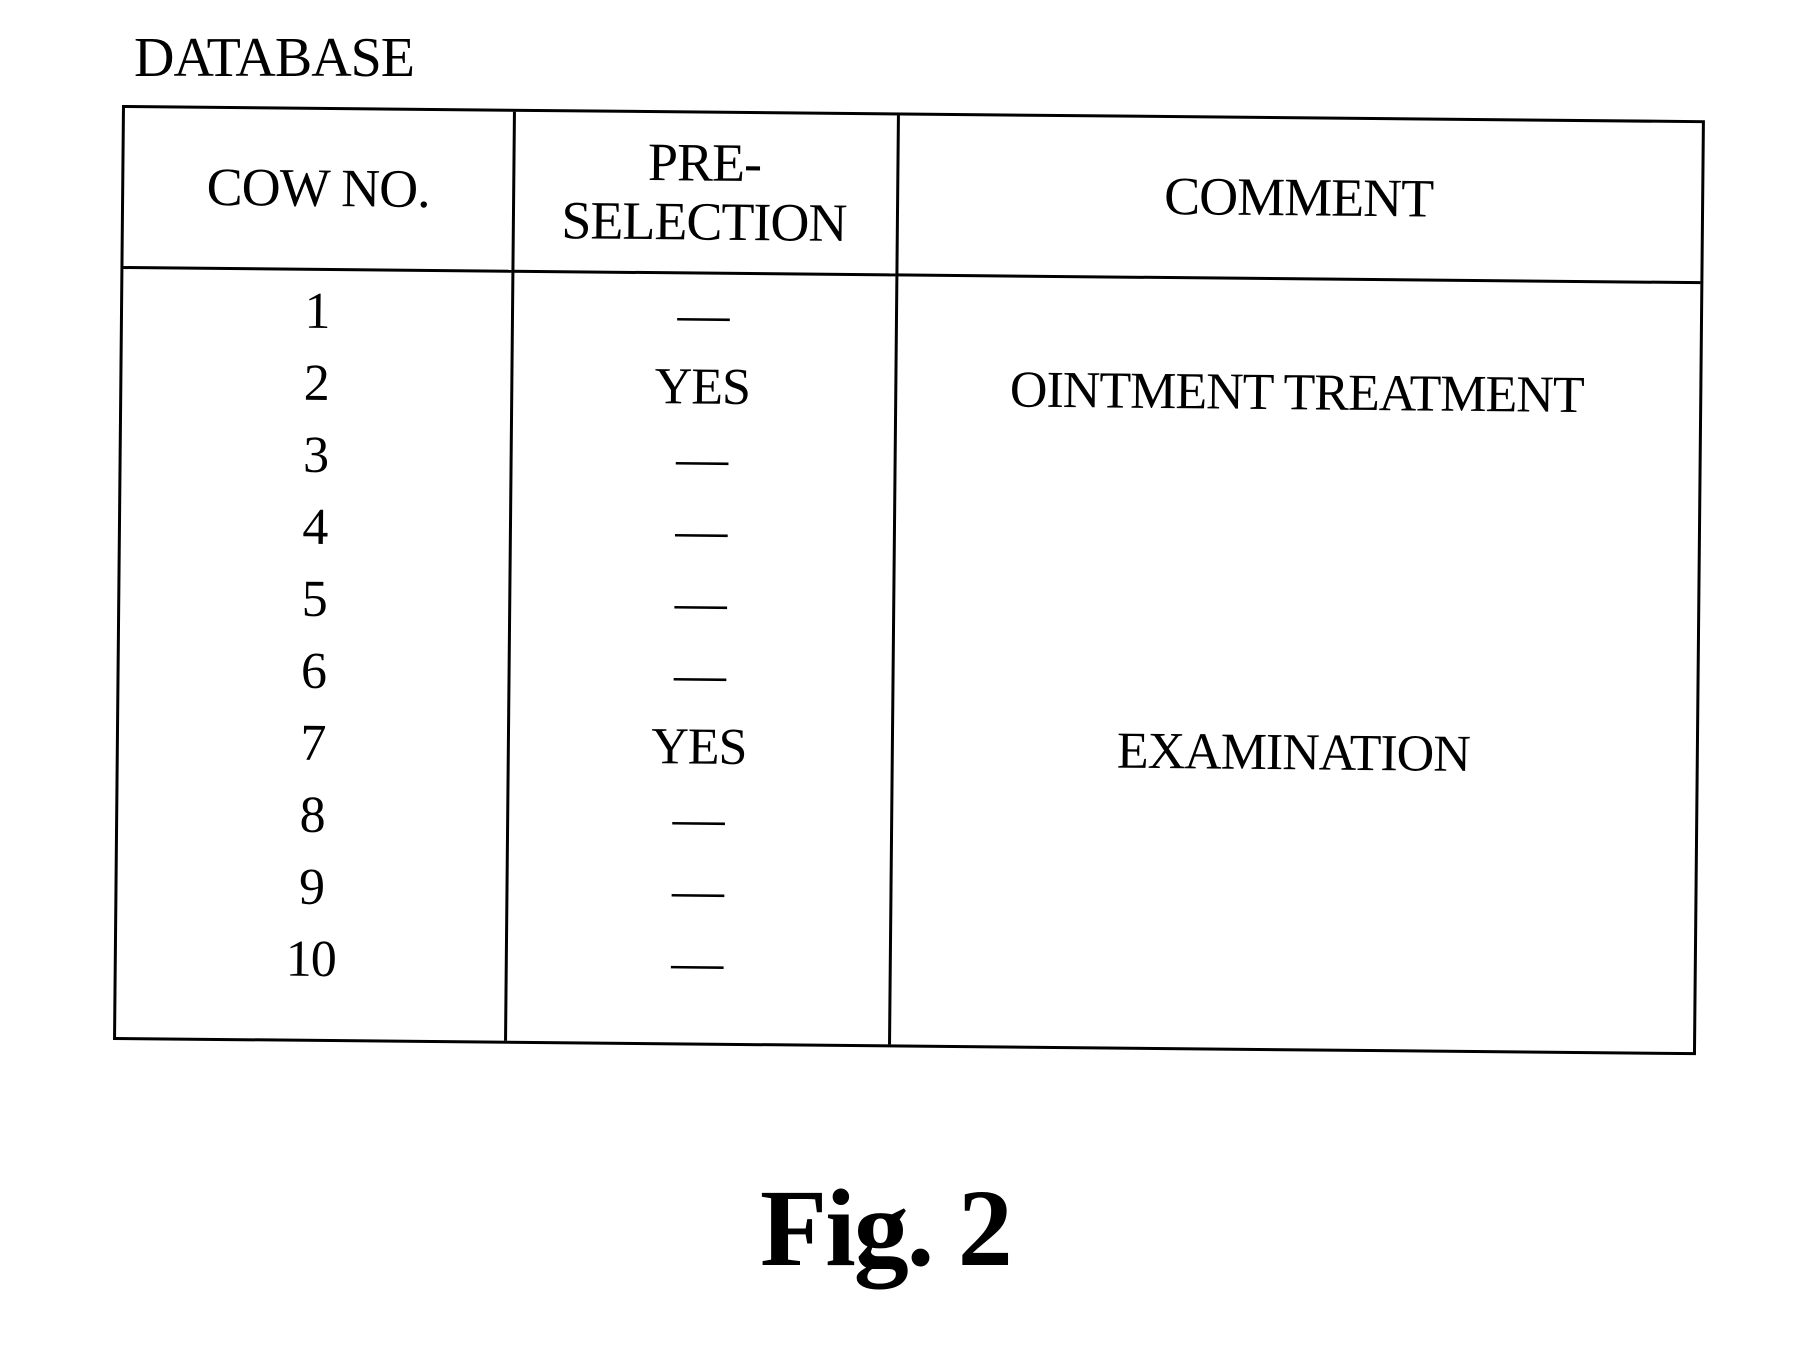 Image resolution: width=1802 pixels, height=1352 pixels. Describe the element at coordinates (316, 383) in the screenshot. I see `cow-number-cell: 2` at that location.